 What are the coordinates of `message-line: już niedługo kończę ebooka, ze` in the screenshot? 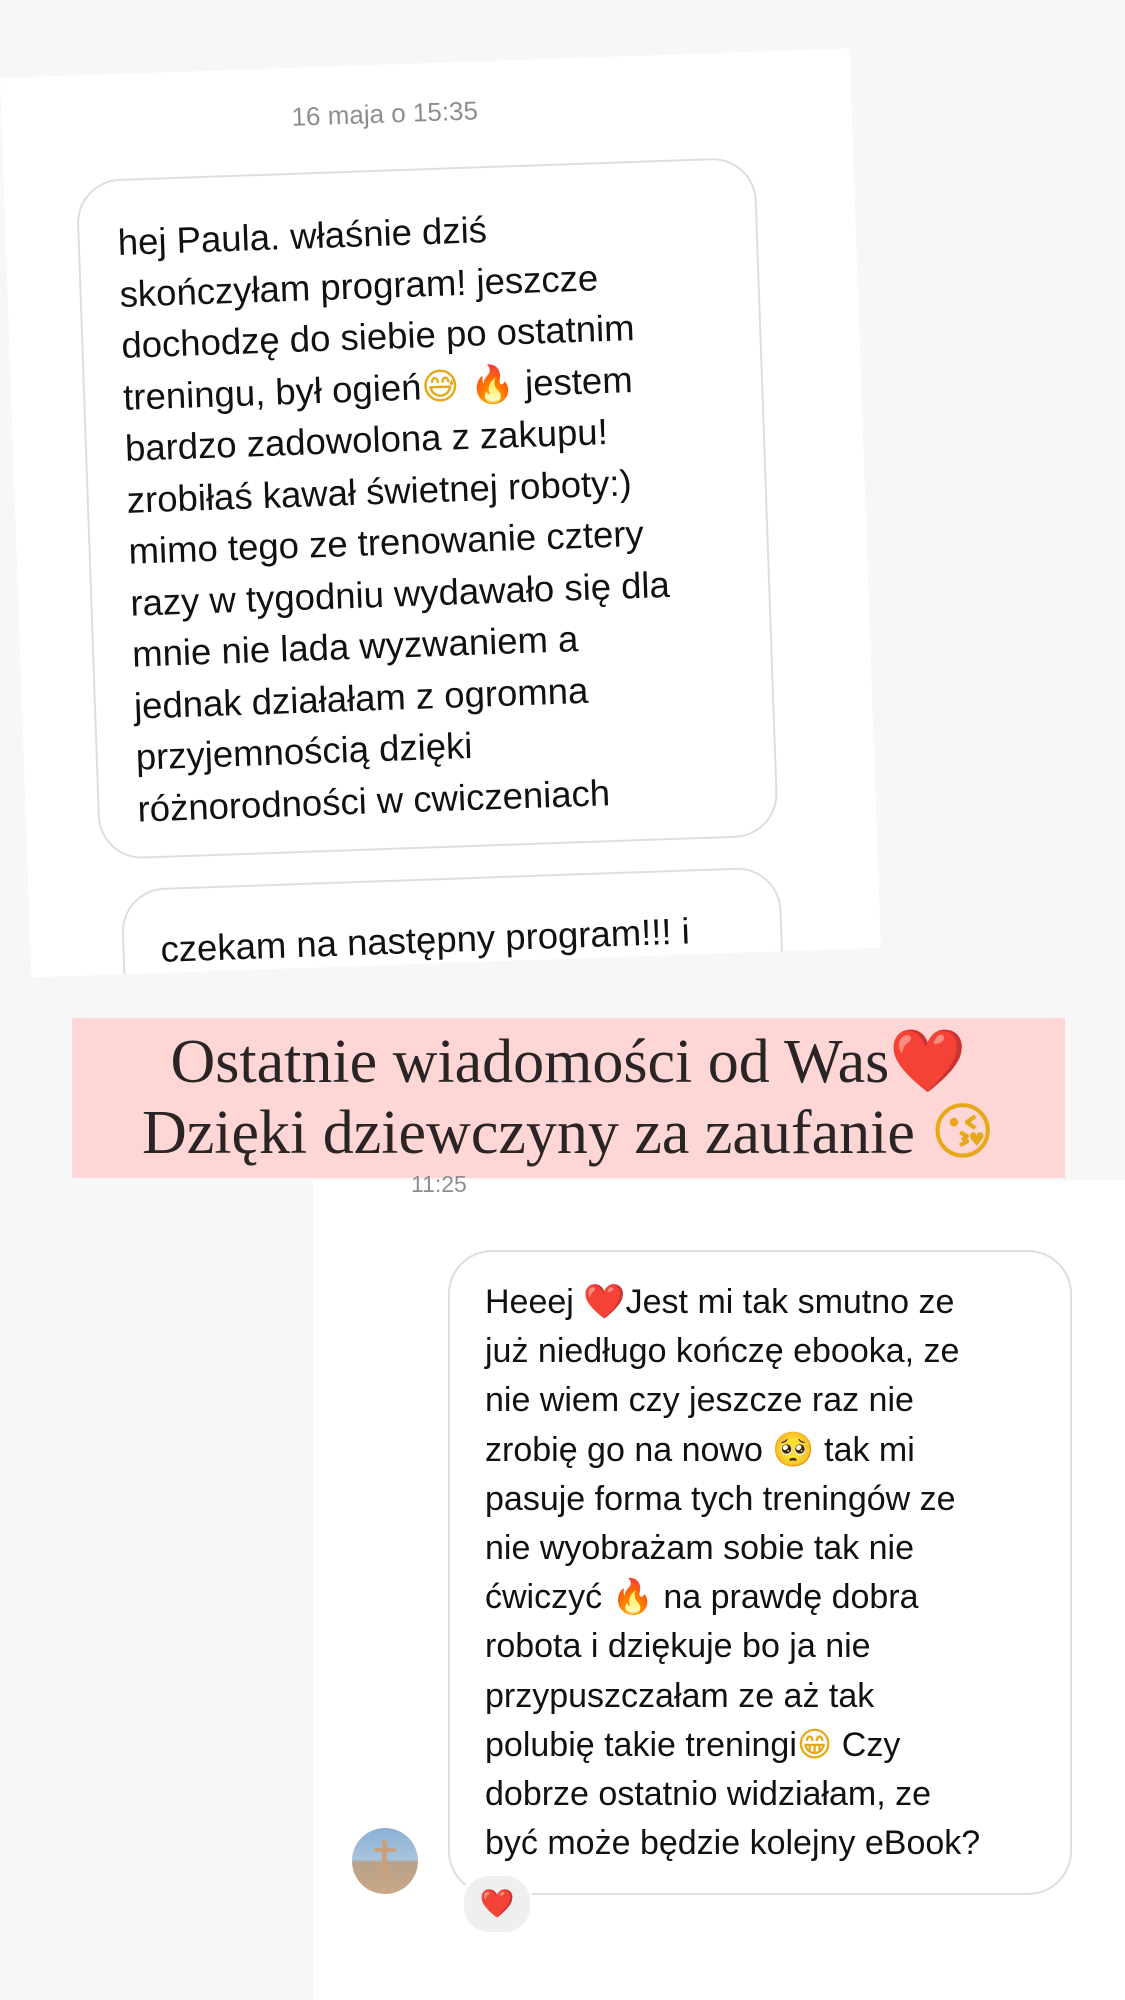 It's located at (722, 1351).